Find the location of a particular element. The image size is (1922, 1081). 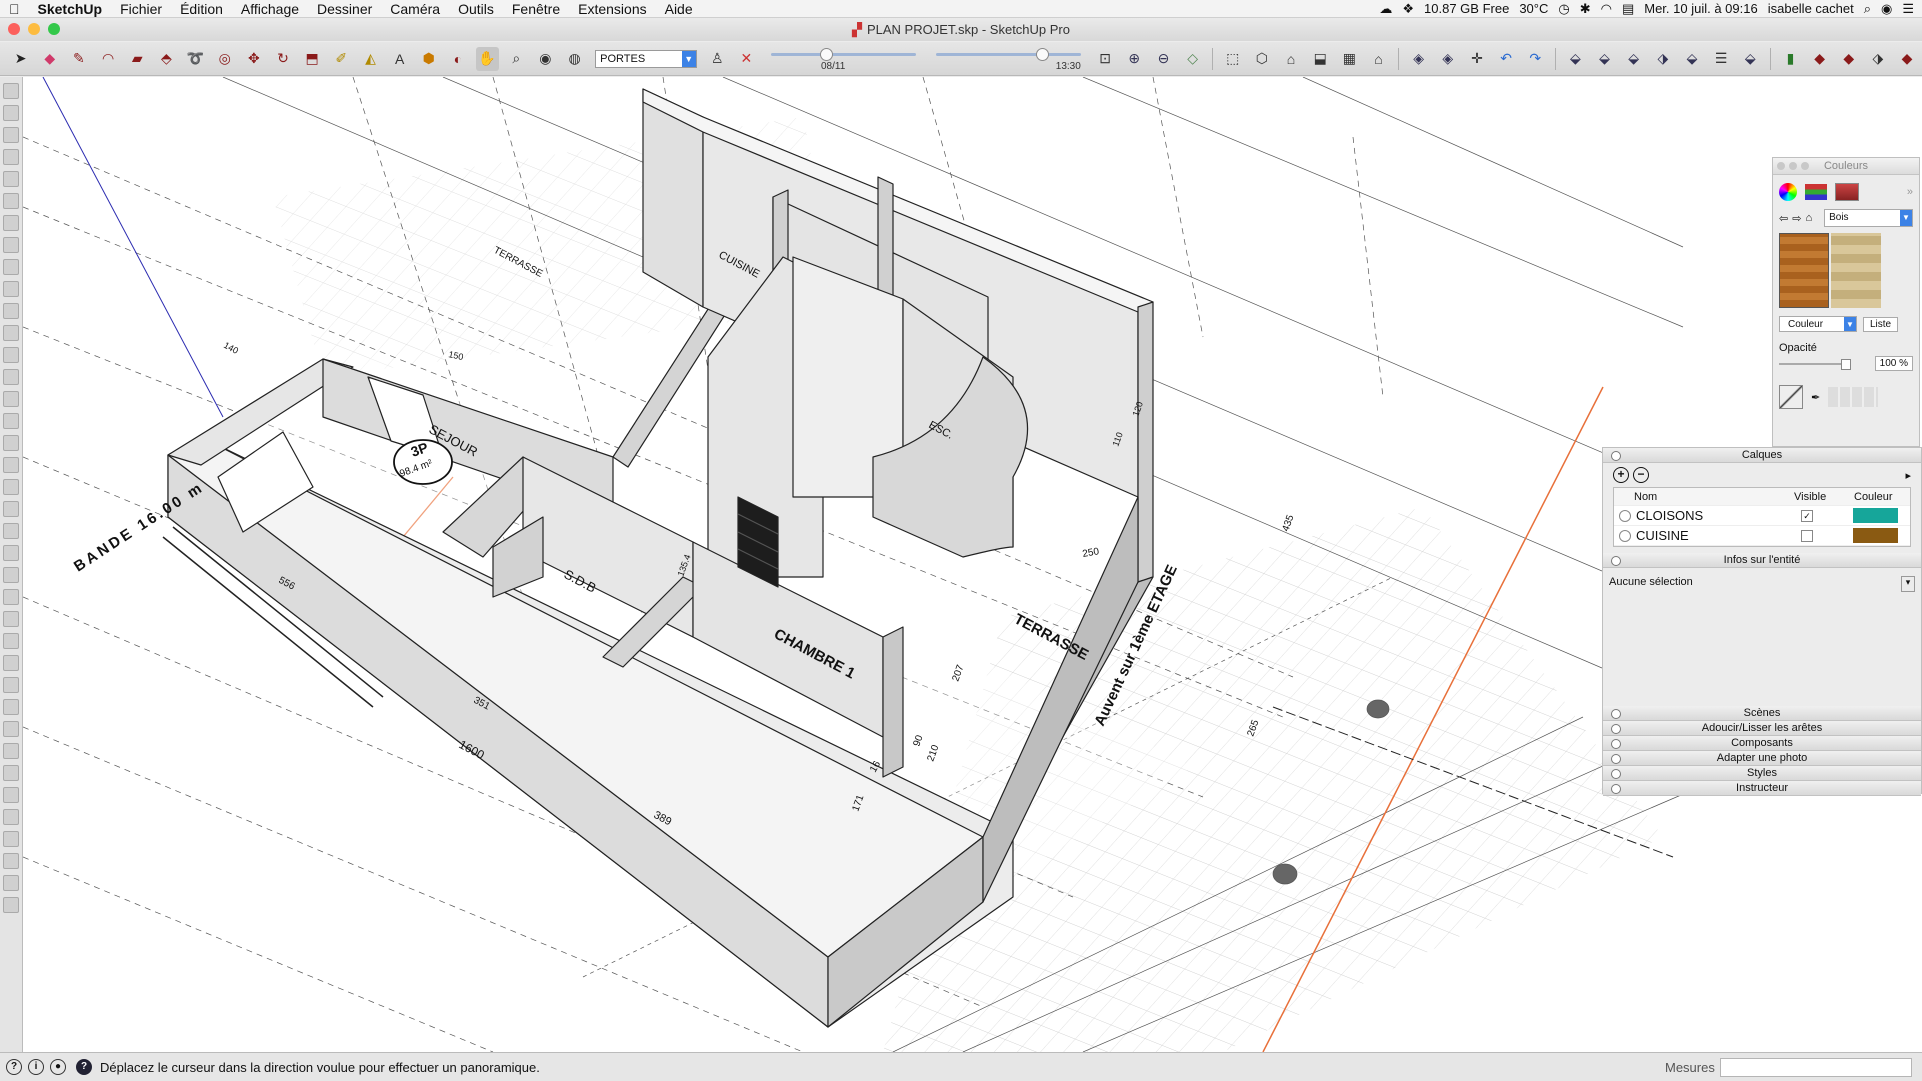

menu-affichage: Affichage is located at coordinates (270, 9).